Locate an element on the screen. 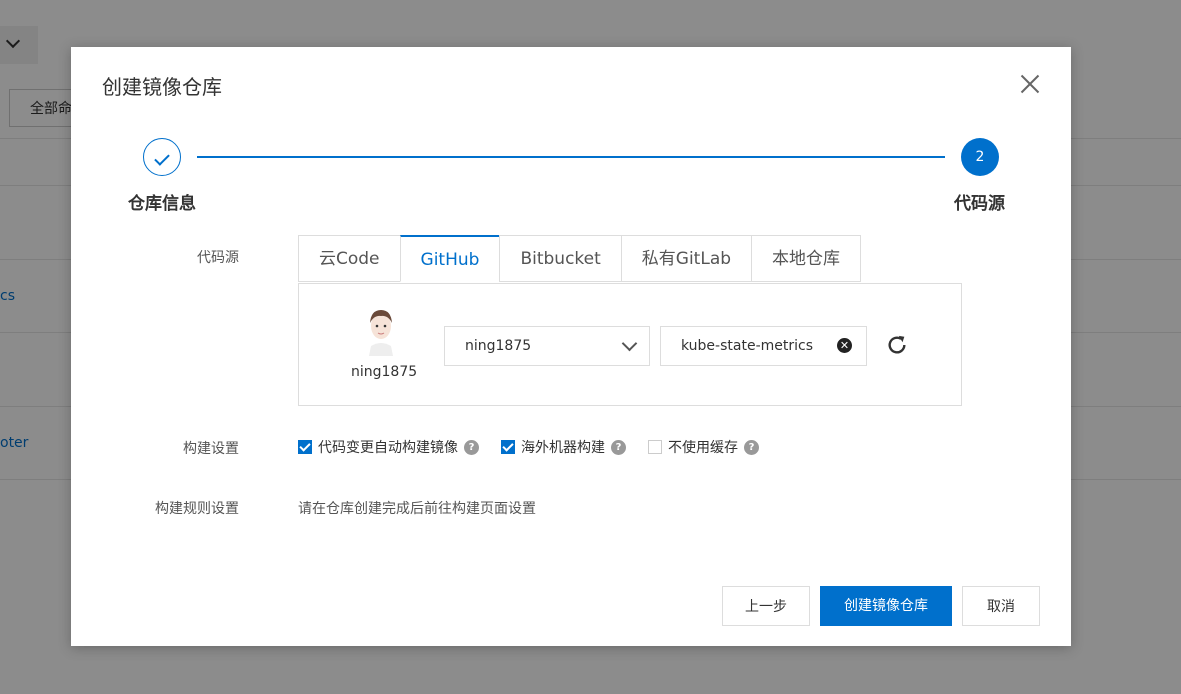 This screenshot has width=1181, height=694. option-auto-build: 代码变更自动构建镜像 ? is located at coordinates (388, 447).